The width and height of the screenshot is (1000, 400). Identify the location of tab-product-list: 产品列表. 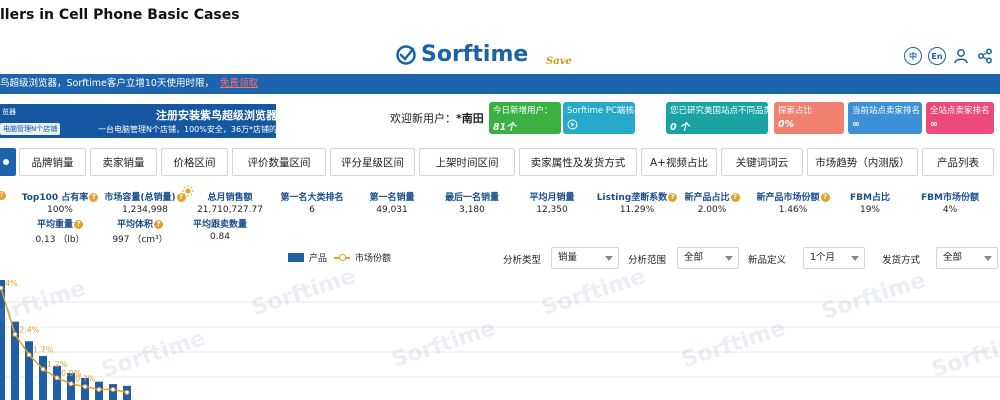
(958, 162).